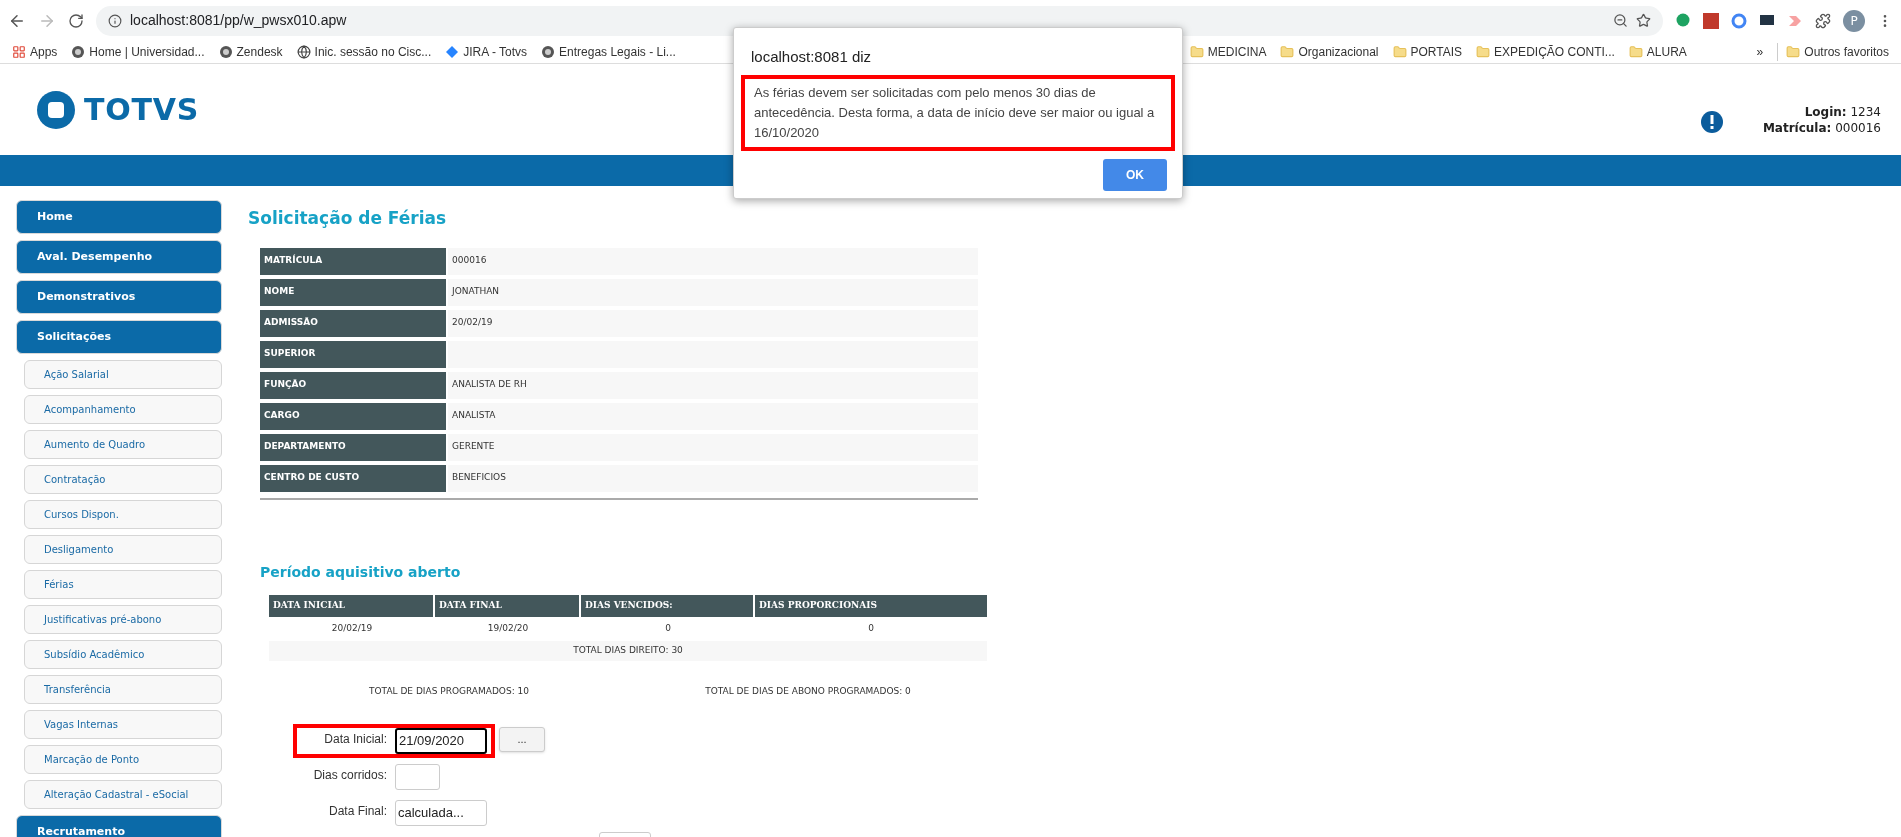  What do you see at coordinates (353, 292) in the screenshot?
I see `field-label: NOME` at bounding box center [353, 292].